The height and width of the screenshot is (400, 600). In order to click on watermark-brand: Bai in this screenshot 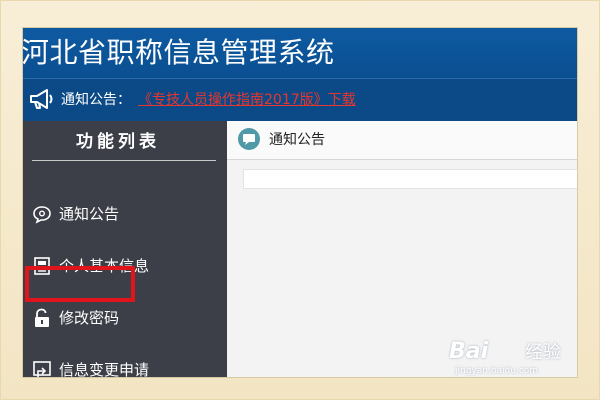, I will do `click(469, 351)`.